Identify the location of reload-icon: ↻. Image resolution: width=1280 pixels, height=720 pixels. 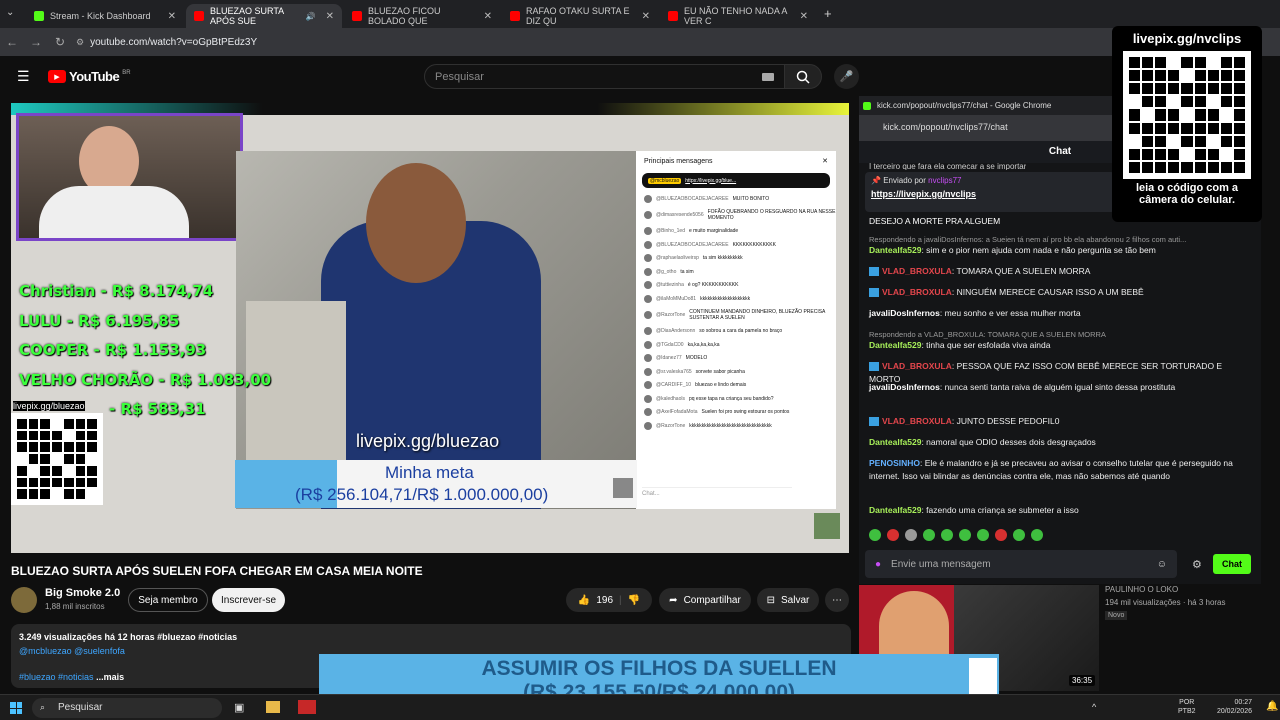
(60, 42).